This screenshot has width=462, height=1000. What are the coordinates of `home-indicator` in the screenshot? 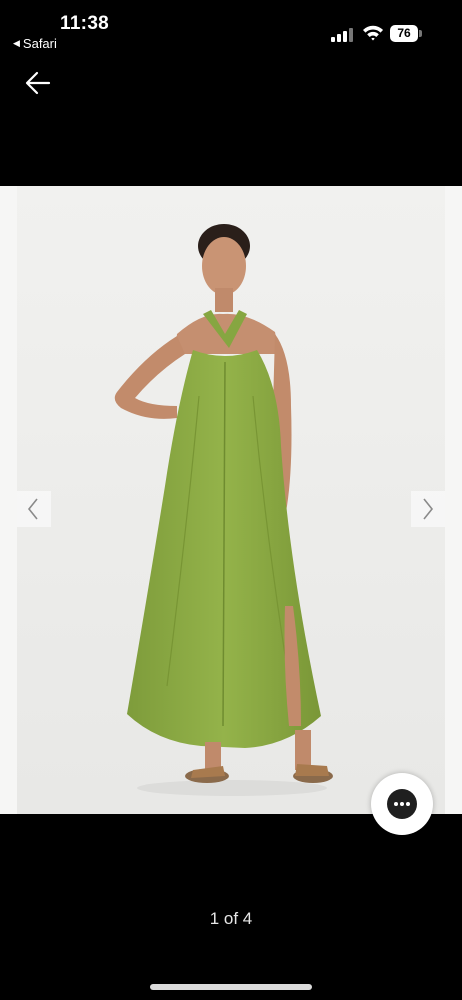 It's located at (231, 987).